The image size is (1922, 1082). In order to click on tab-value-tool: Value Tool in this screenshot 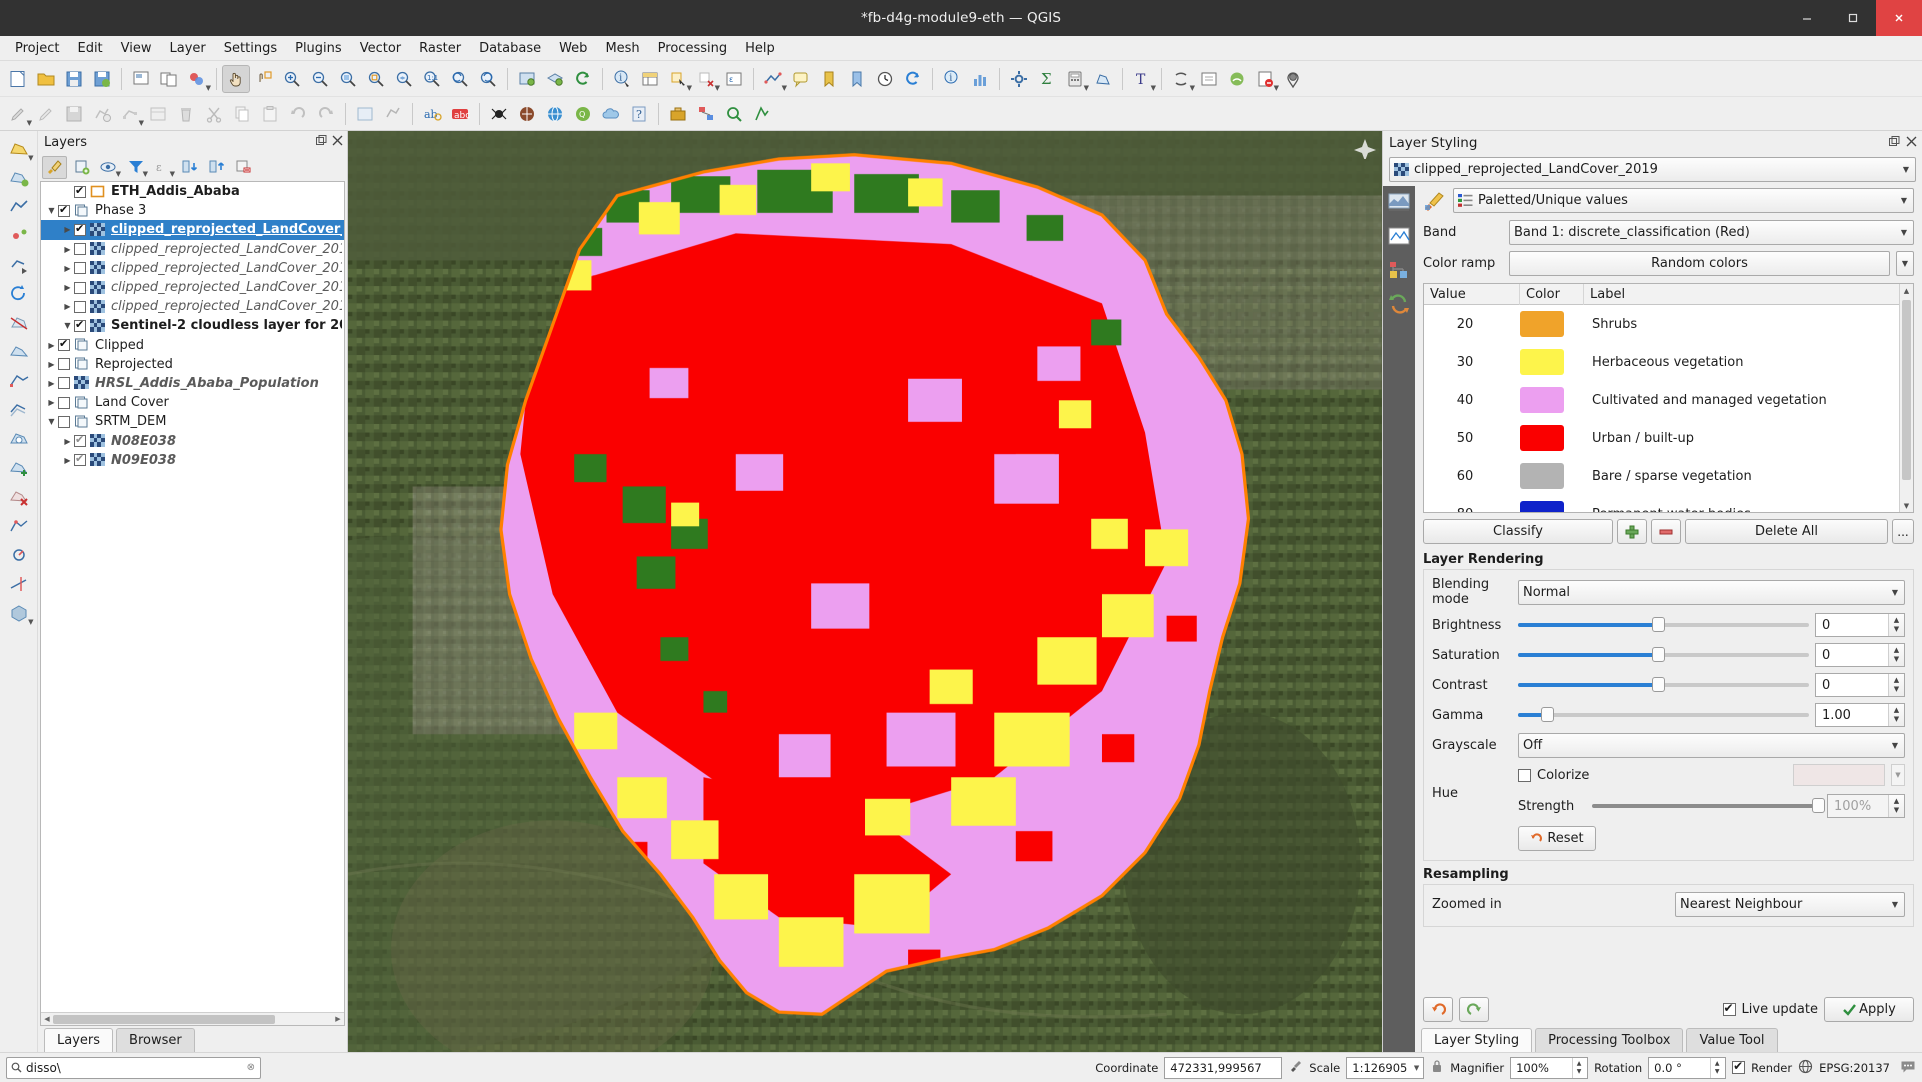, I will do `click(1732, 1040)`.